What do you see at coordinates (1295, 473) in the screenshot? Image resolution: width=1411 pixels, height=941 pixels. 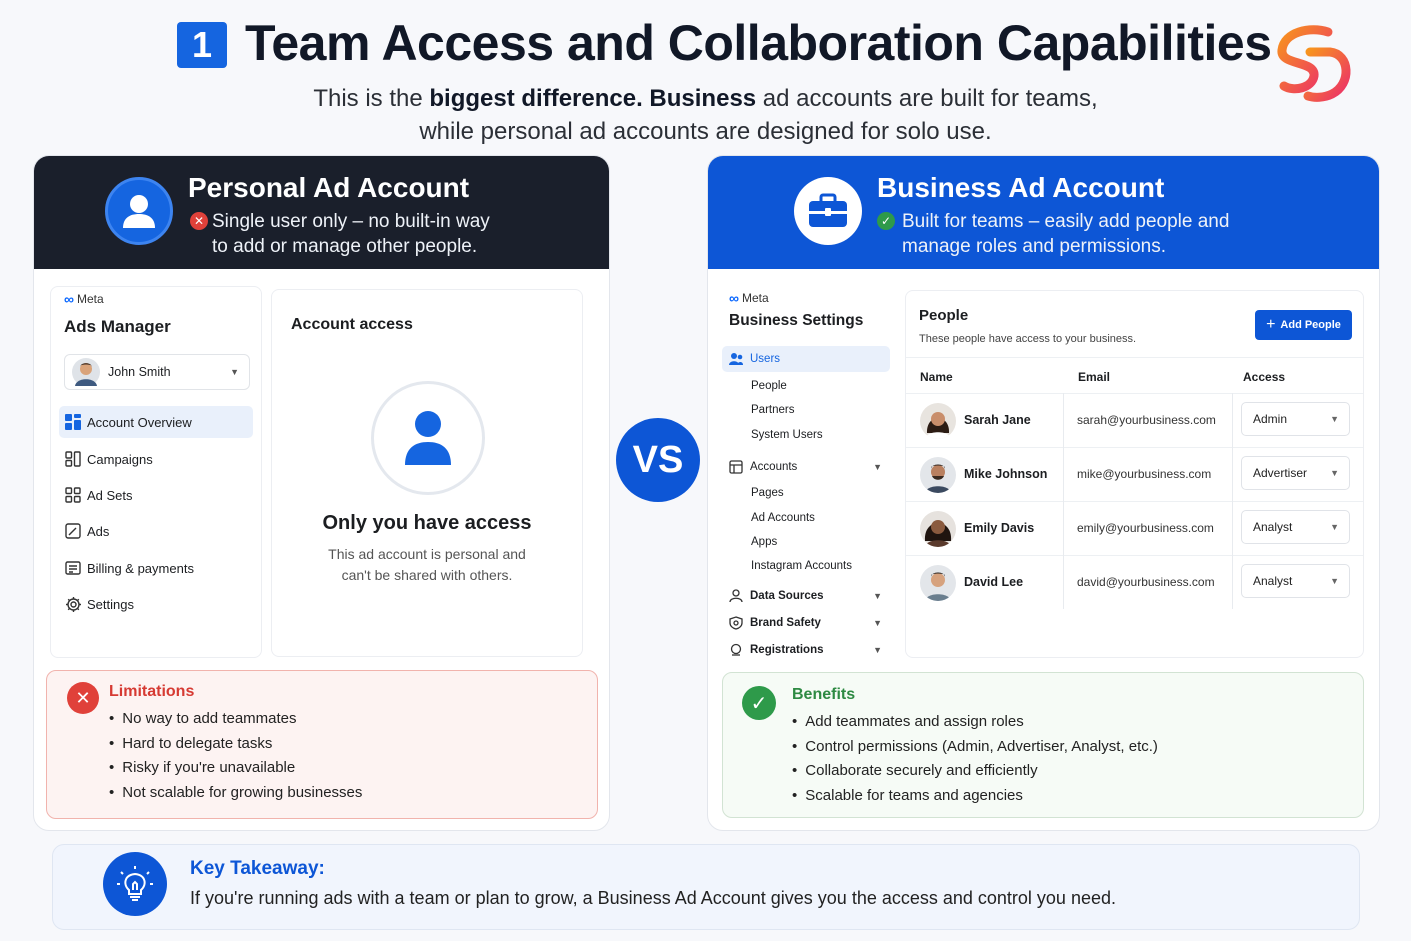 I see `access-select: Advertiser ▼` at bounding box center [1295, 473].